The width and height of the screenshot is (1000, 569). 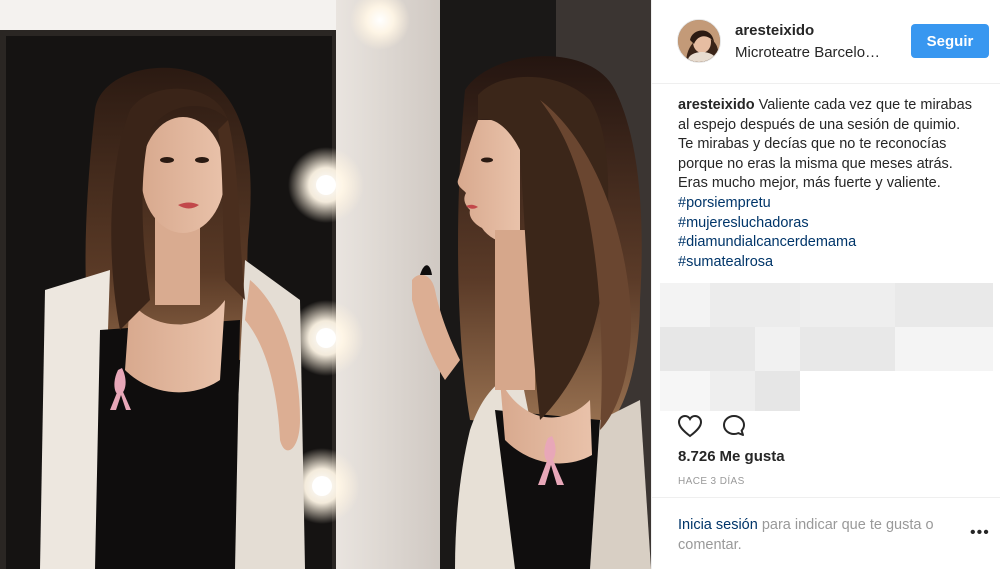 What do you see at coordinates (711, 481) in the screenshot?
I see `post-timestamp: HACE 3 DÍAS` at bounding box center [711, 481].